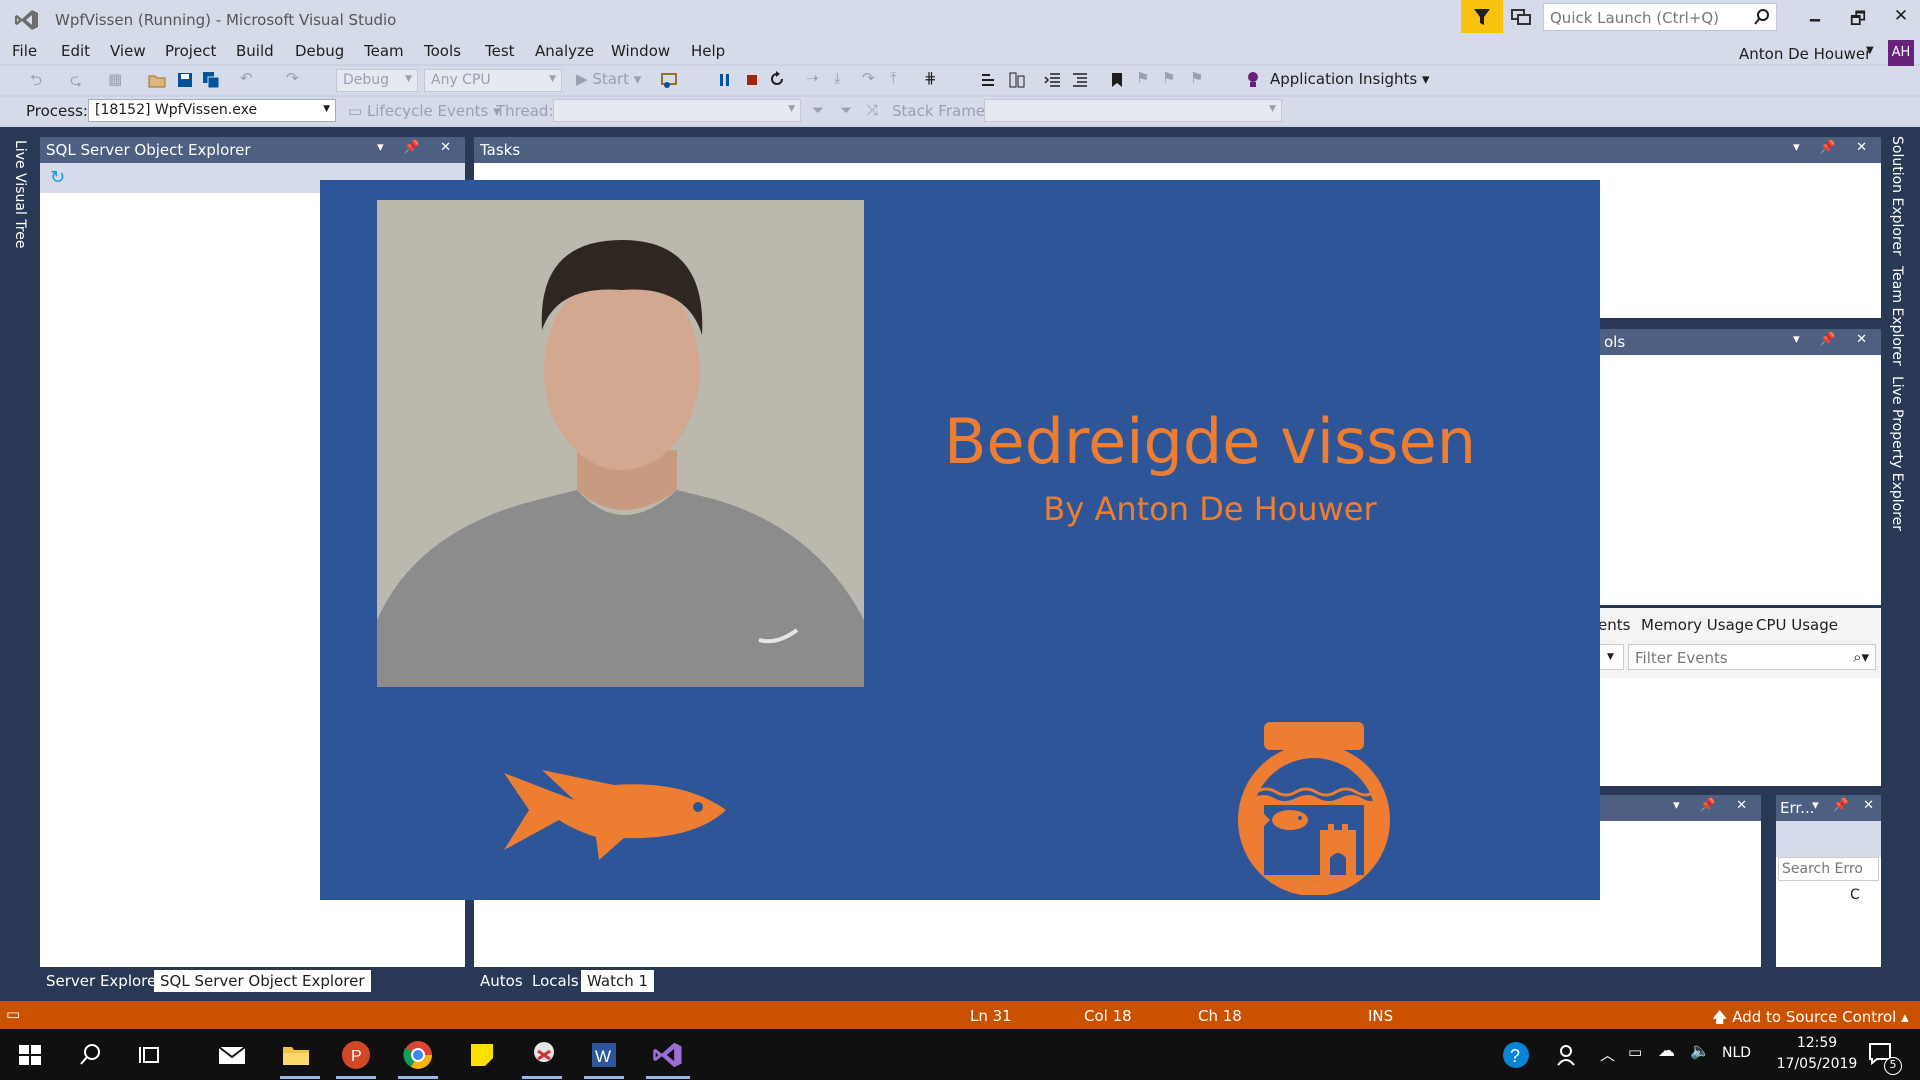  What do you see at coordinates (418, 1055) in the screenshot?
I see `chrome-icon` at bounding box center [418, 1055].